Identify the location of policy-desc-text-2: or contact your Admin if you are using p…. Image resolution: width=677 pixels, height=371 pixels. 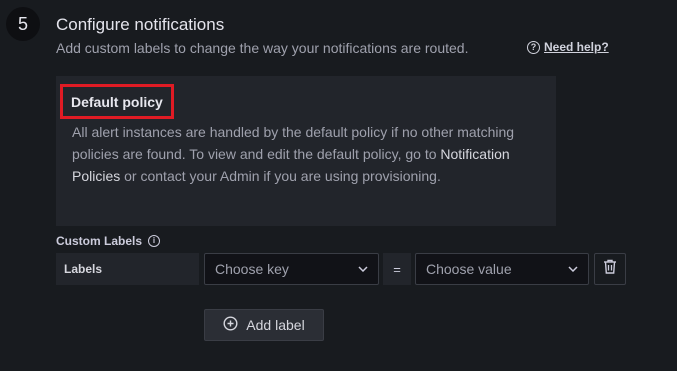
(280, 176).